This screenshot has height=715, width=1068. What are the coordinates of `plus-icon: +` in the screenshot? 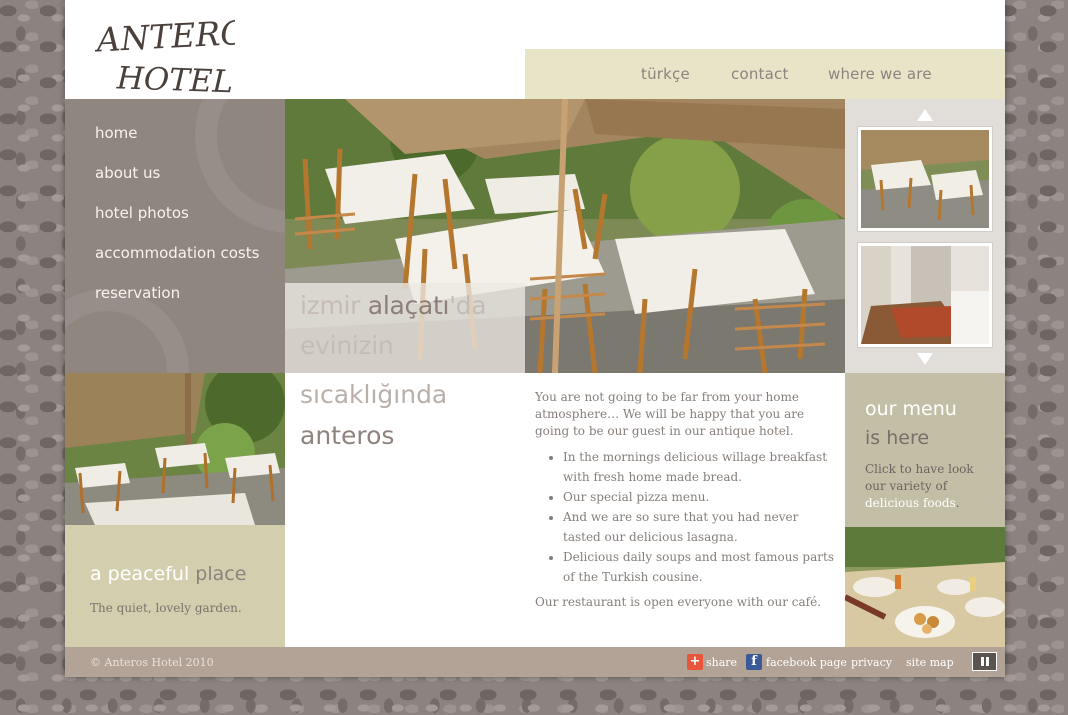 It's located at (695, 662).